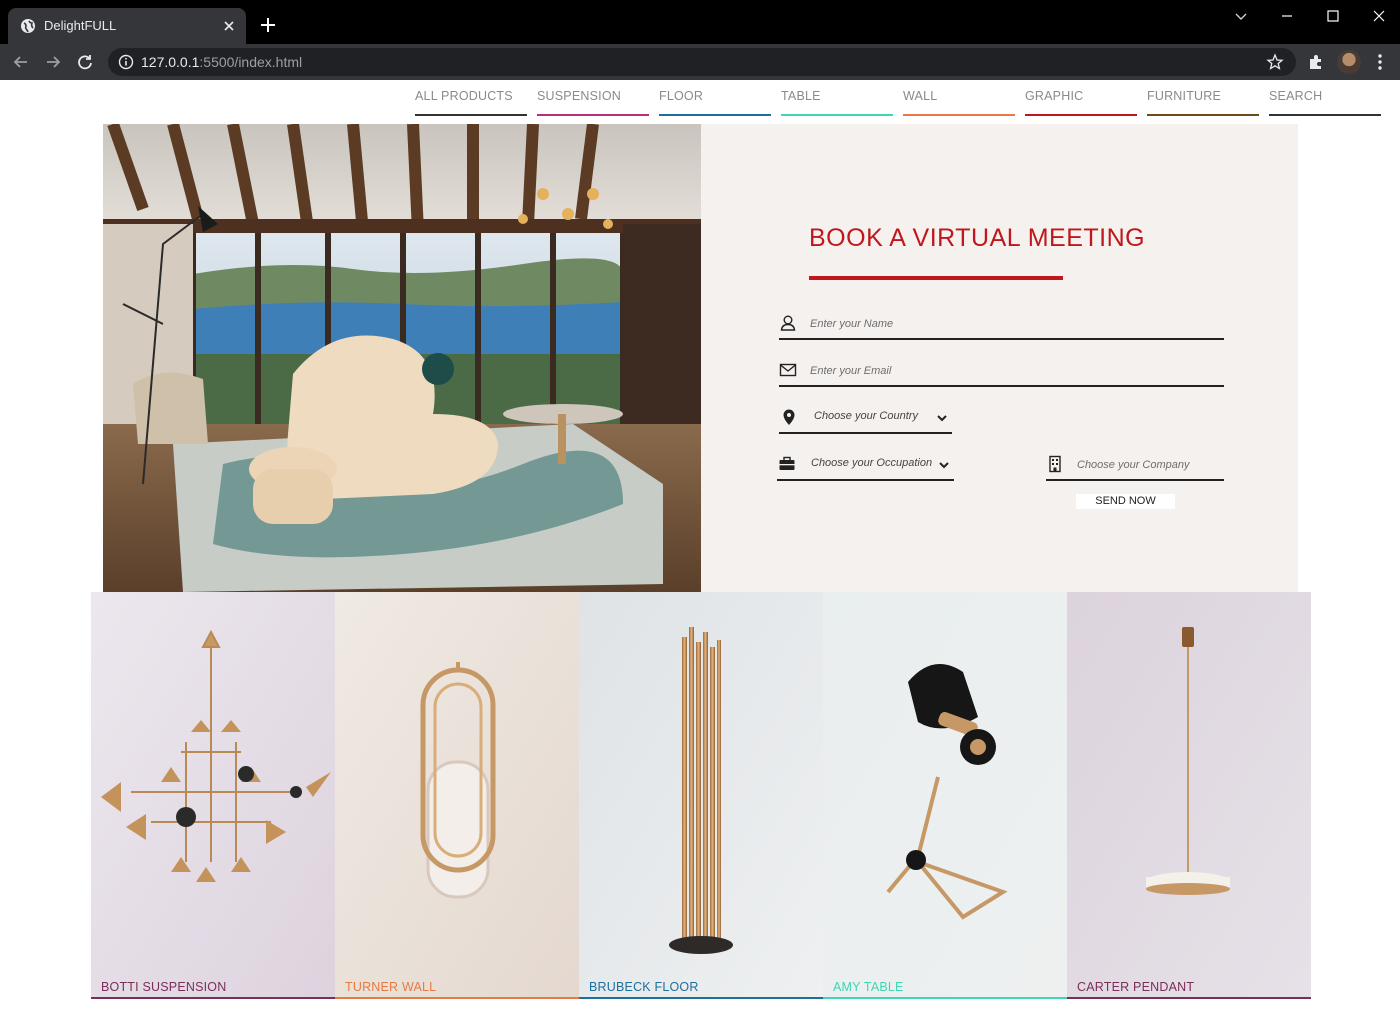 This screenshot has width=1400, height=1032. What do you see at coordinates (85, 62) in the screenshot?
I see `reload-icon` at bounding box center [85, 62].